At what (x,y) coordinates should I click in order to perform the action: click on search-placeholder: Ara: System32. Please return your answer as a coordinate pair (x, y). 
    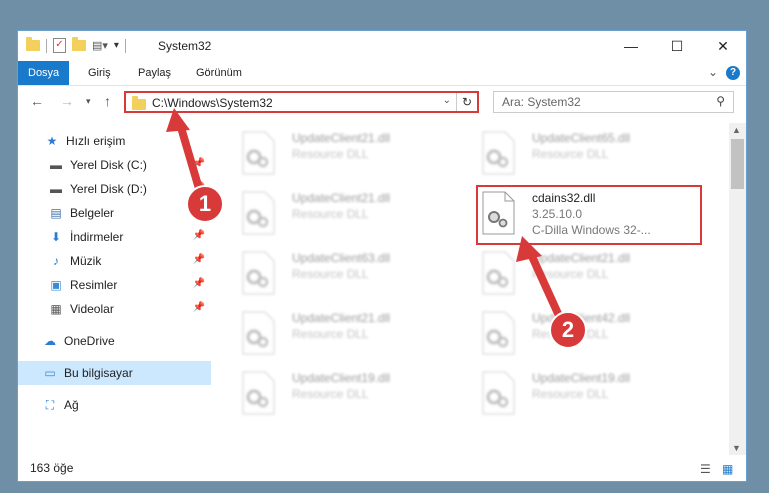
    Looking at the image, I should click on (541, 102).